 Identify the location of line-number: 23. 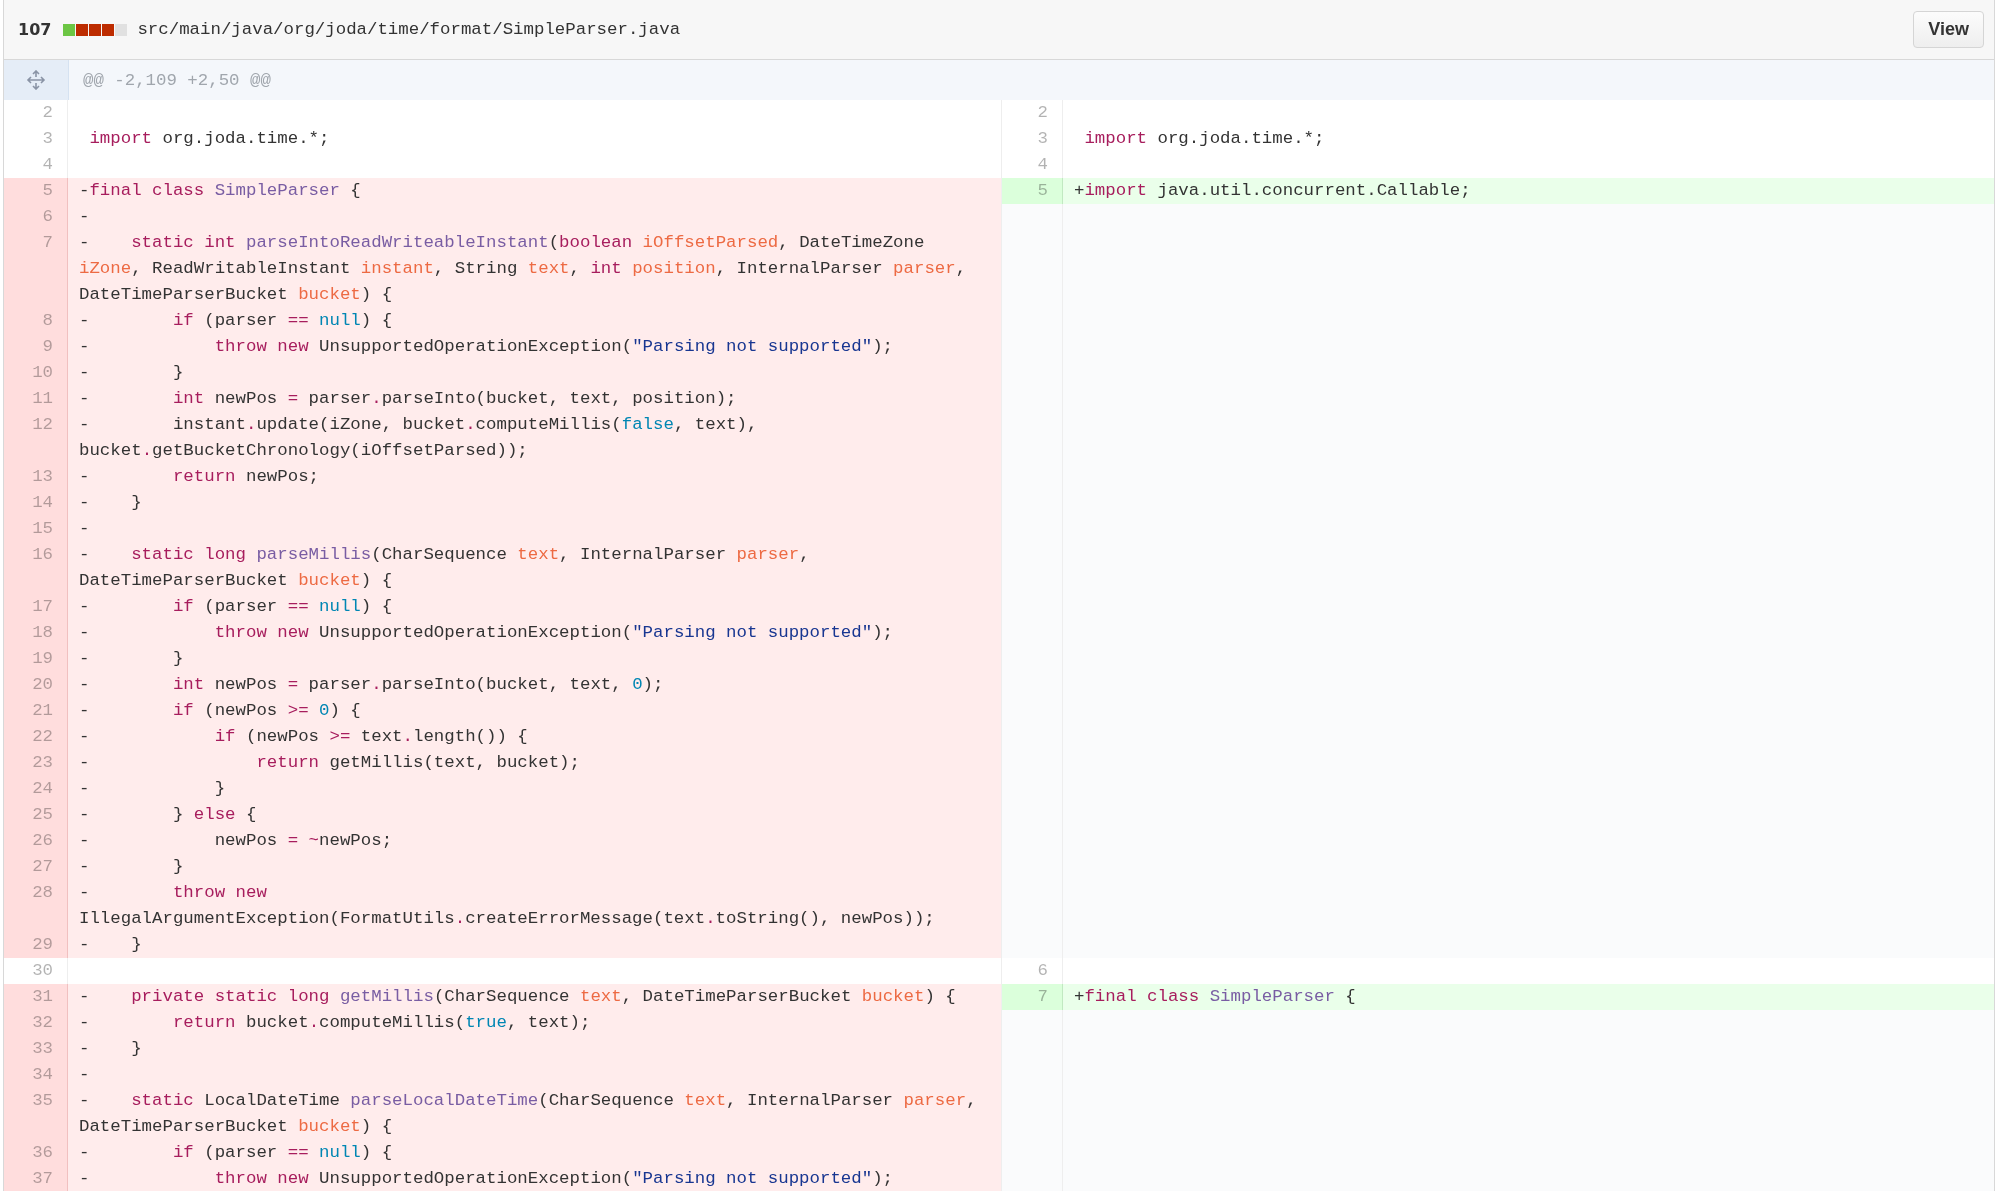
(36, 763).